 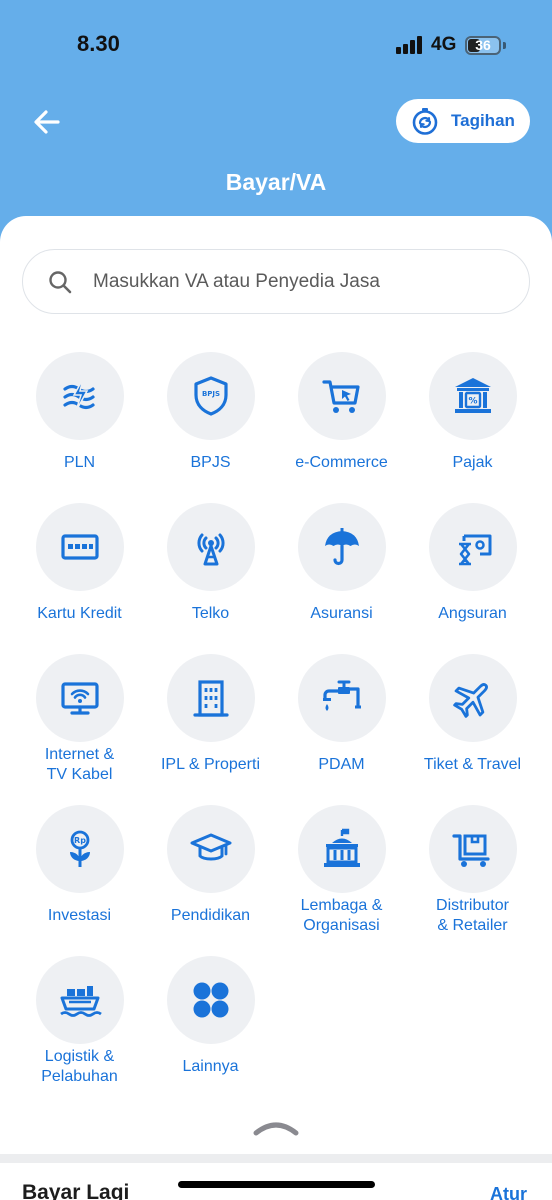 I want to click on apartment-building-icon, so click(x=210, y=698).